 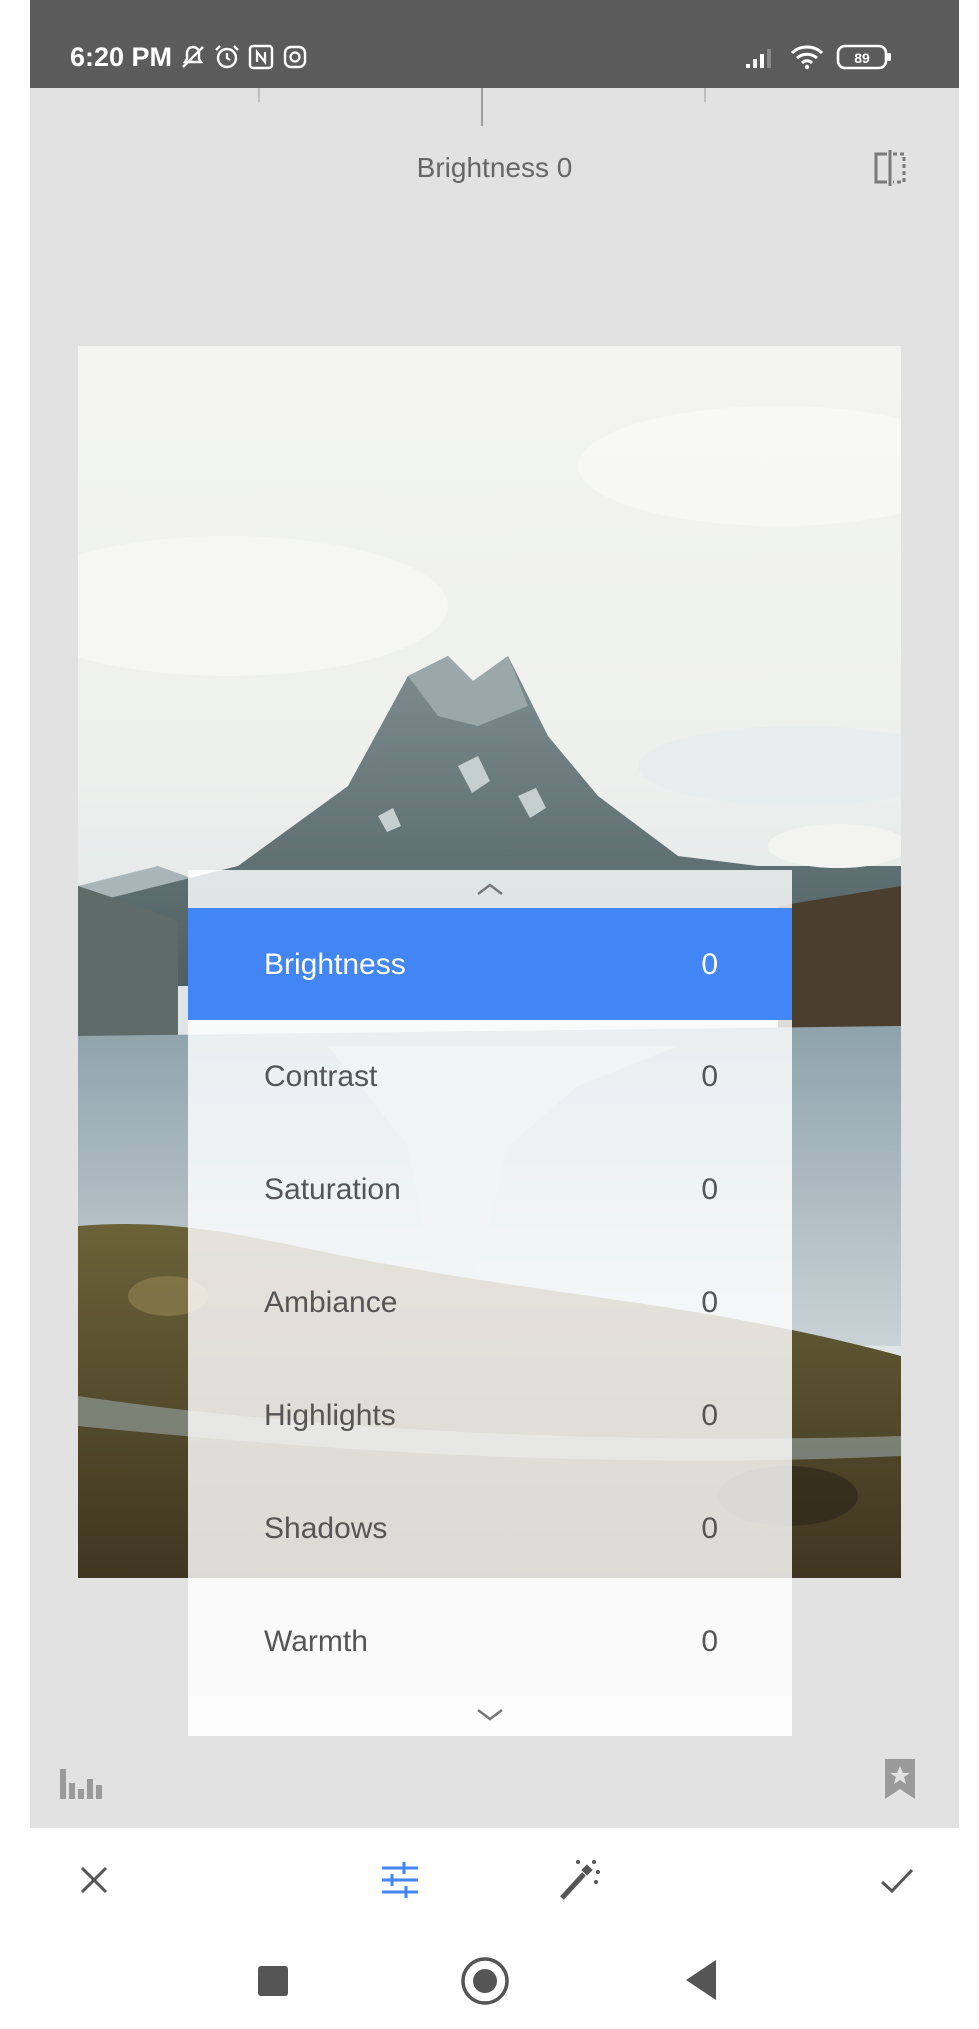 What do you see at coordinates (494, 44) in the screenshot?
I see `status-bar: 6:20 PM 89` at bounding box center [494, 44].